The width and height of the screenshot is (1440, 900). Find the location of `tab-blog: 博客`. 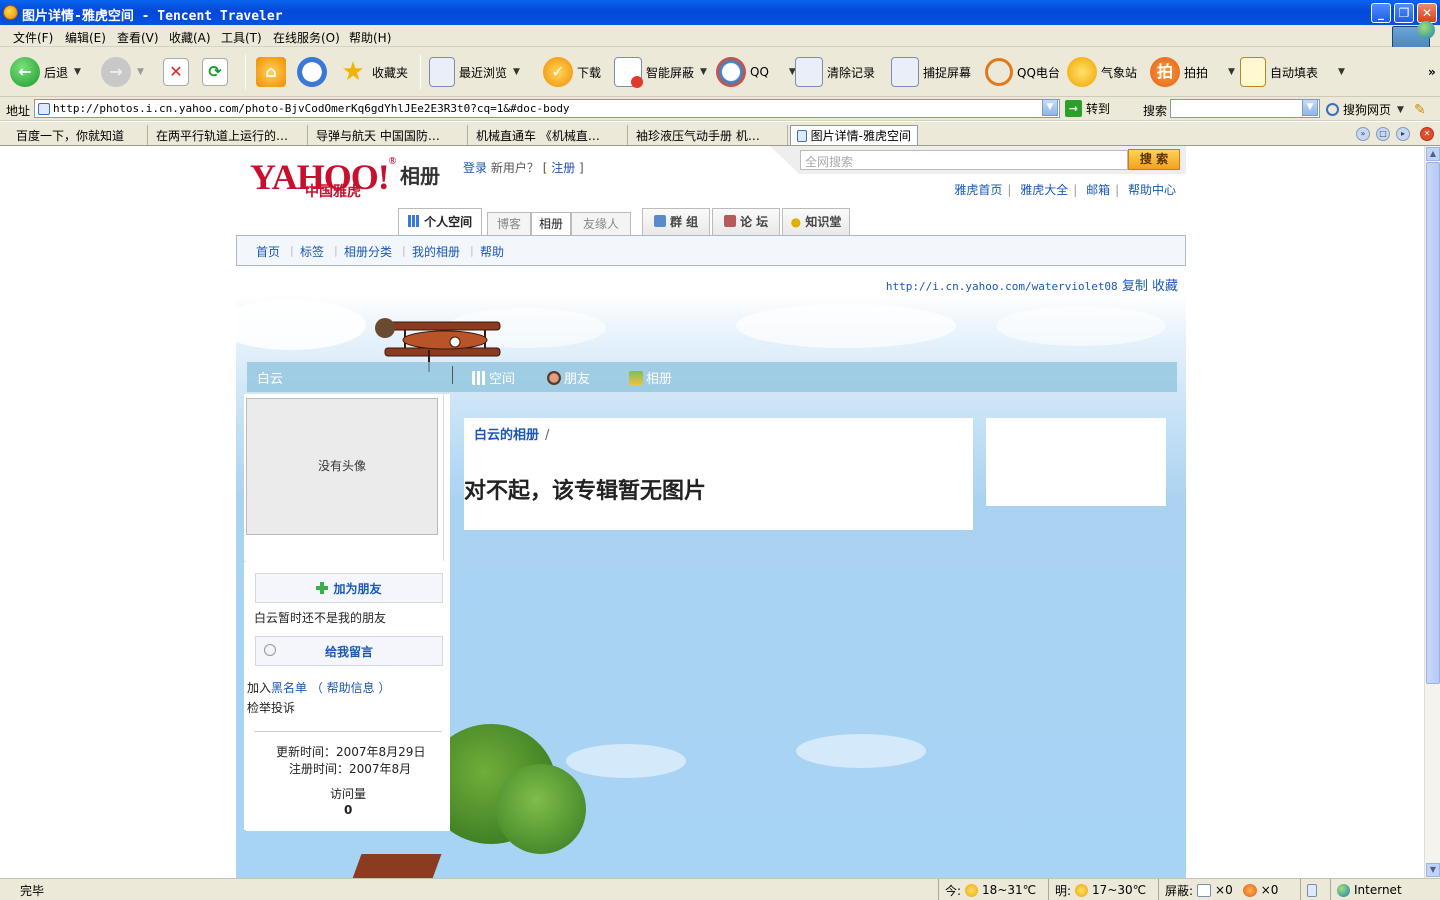

tab-blog: 博客 is located at coordinates (509, 224).